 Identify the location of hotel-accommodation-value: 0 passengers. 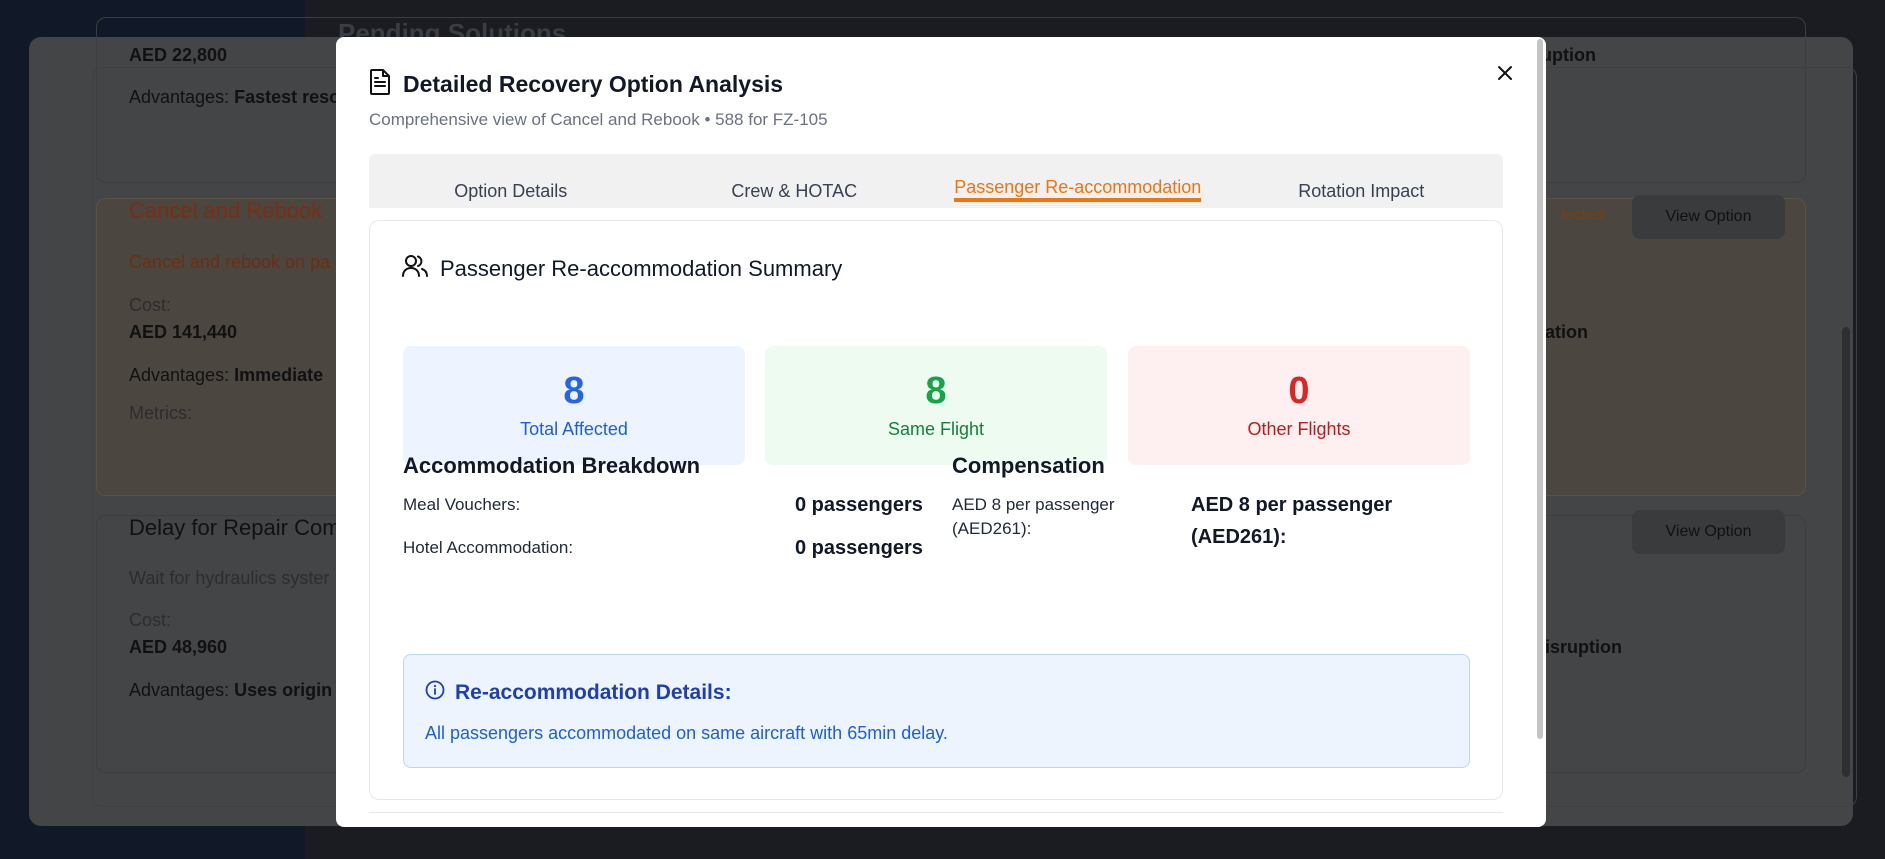
(859, 548).